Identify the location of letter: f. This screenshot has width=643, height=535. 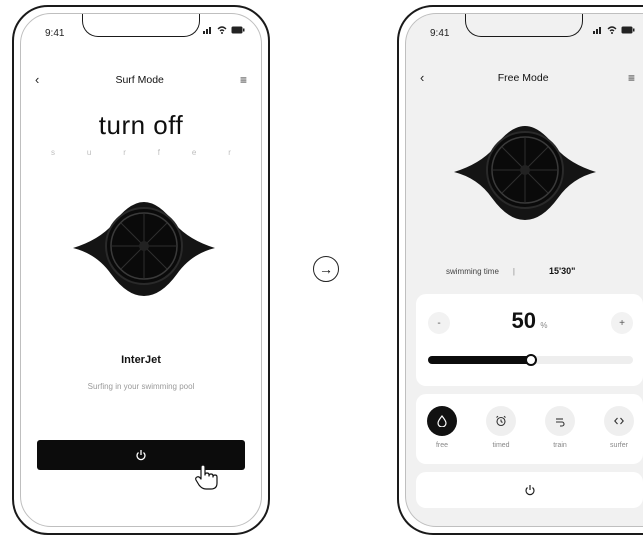
(159, 152).